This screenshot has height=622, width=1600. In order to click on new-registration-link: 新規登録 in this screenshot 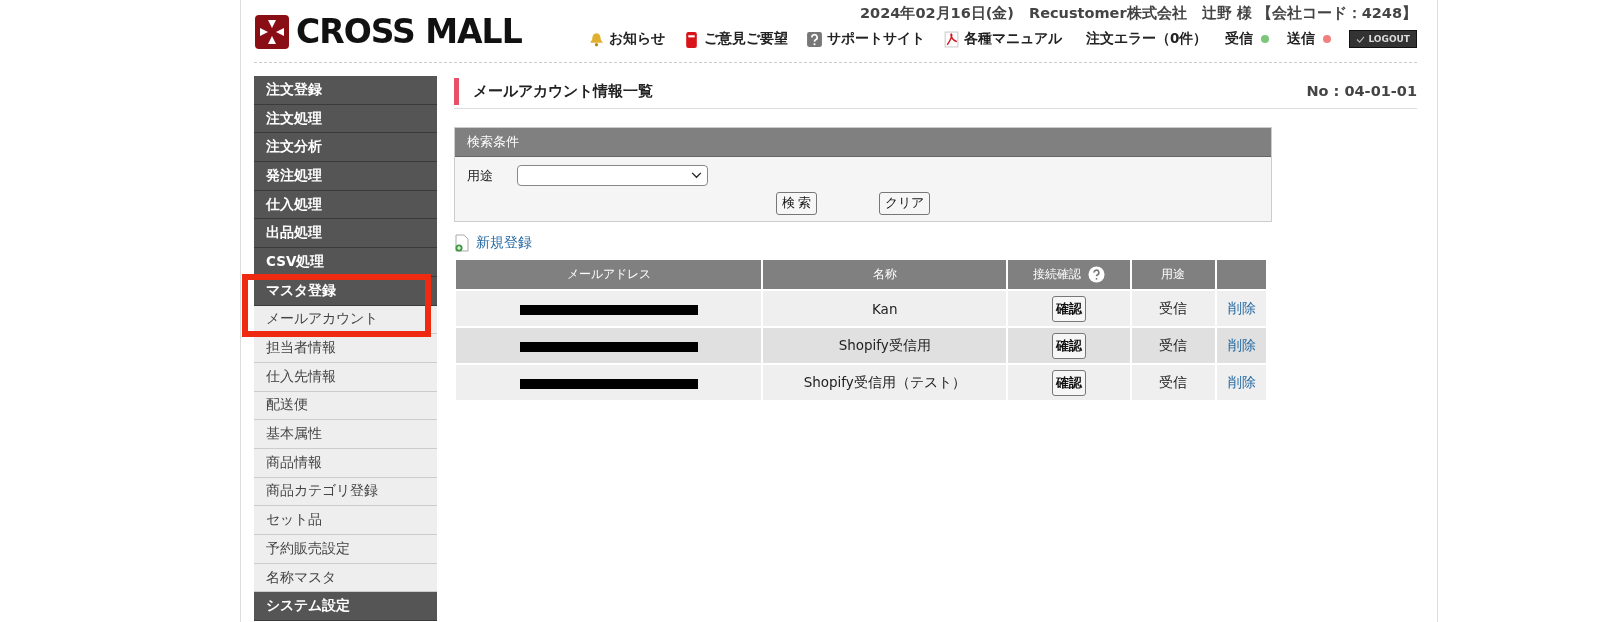, I will do `click(504, 243)`.